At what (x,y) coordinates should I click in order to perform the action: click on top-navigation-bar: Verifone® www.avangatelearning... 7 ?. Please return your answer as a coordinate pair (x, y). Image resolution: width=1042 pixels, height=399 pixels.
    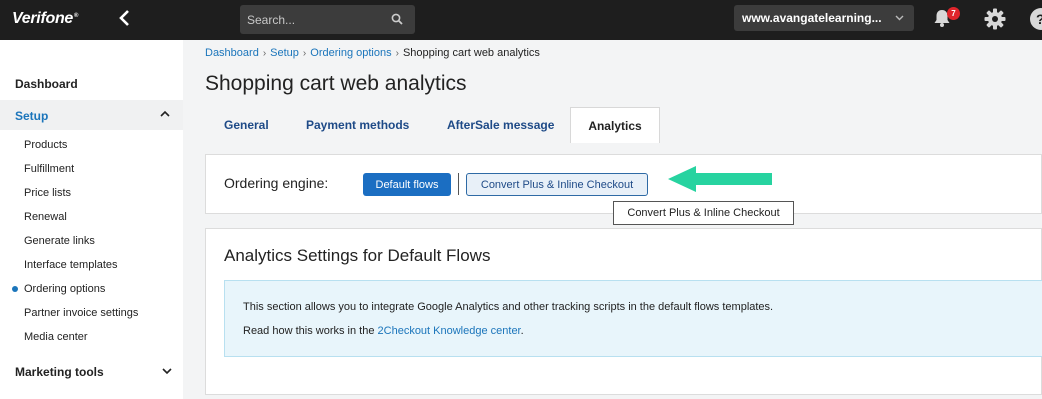
    Looking at the image, I should click on (521, 20).